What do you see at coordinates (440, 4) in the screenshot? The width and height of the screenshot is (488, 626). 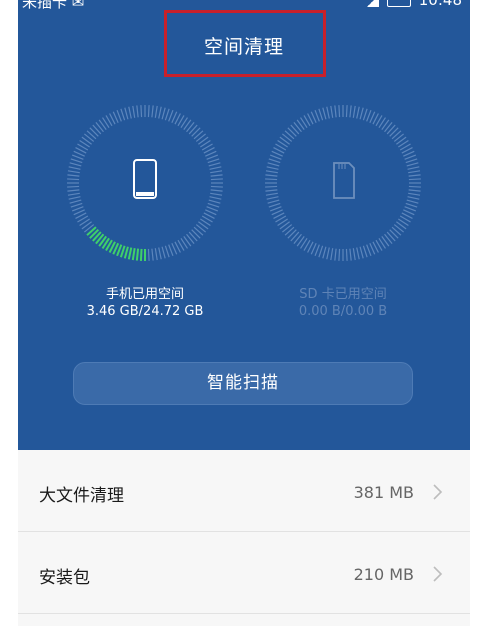 I see `clock-text: 10:48` at bounding box center [440, 4].